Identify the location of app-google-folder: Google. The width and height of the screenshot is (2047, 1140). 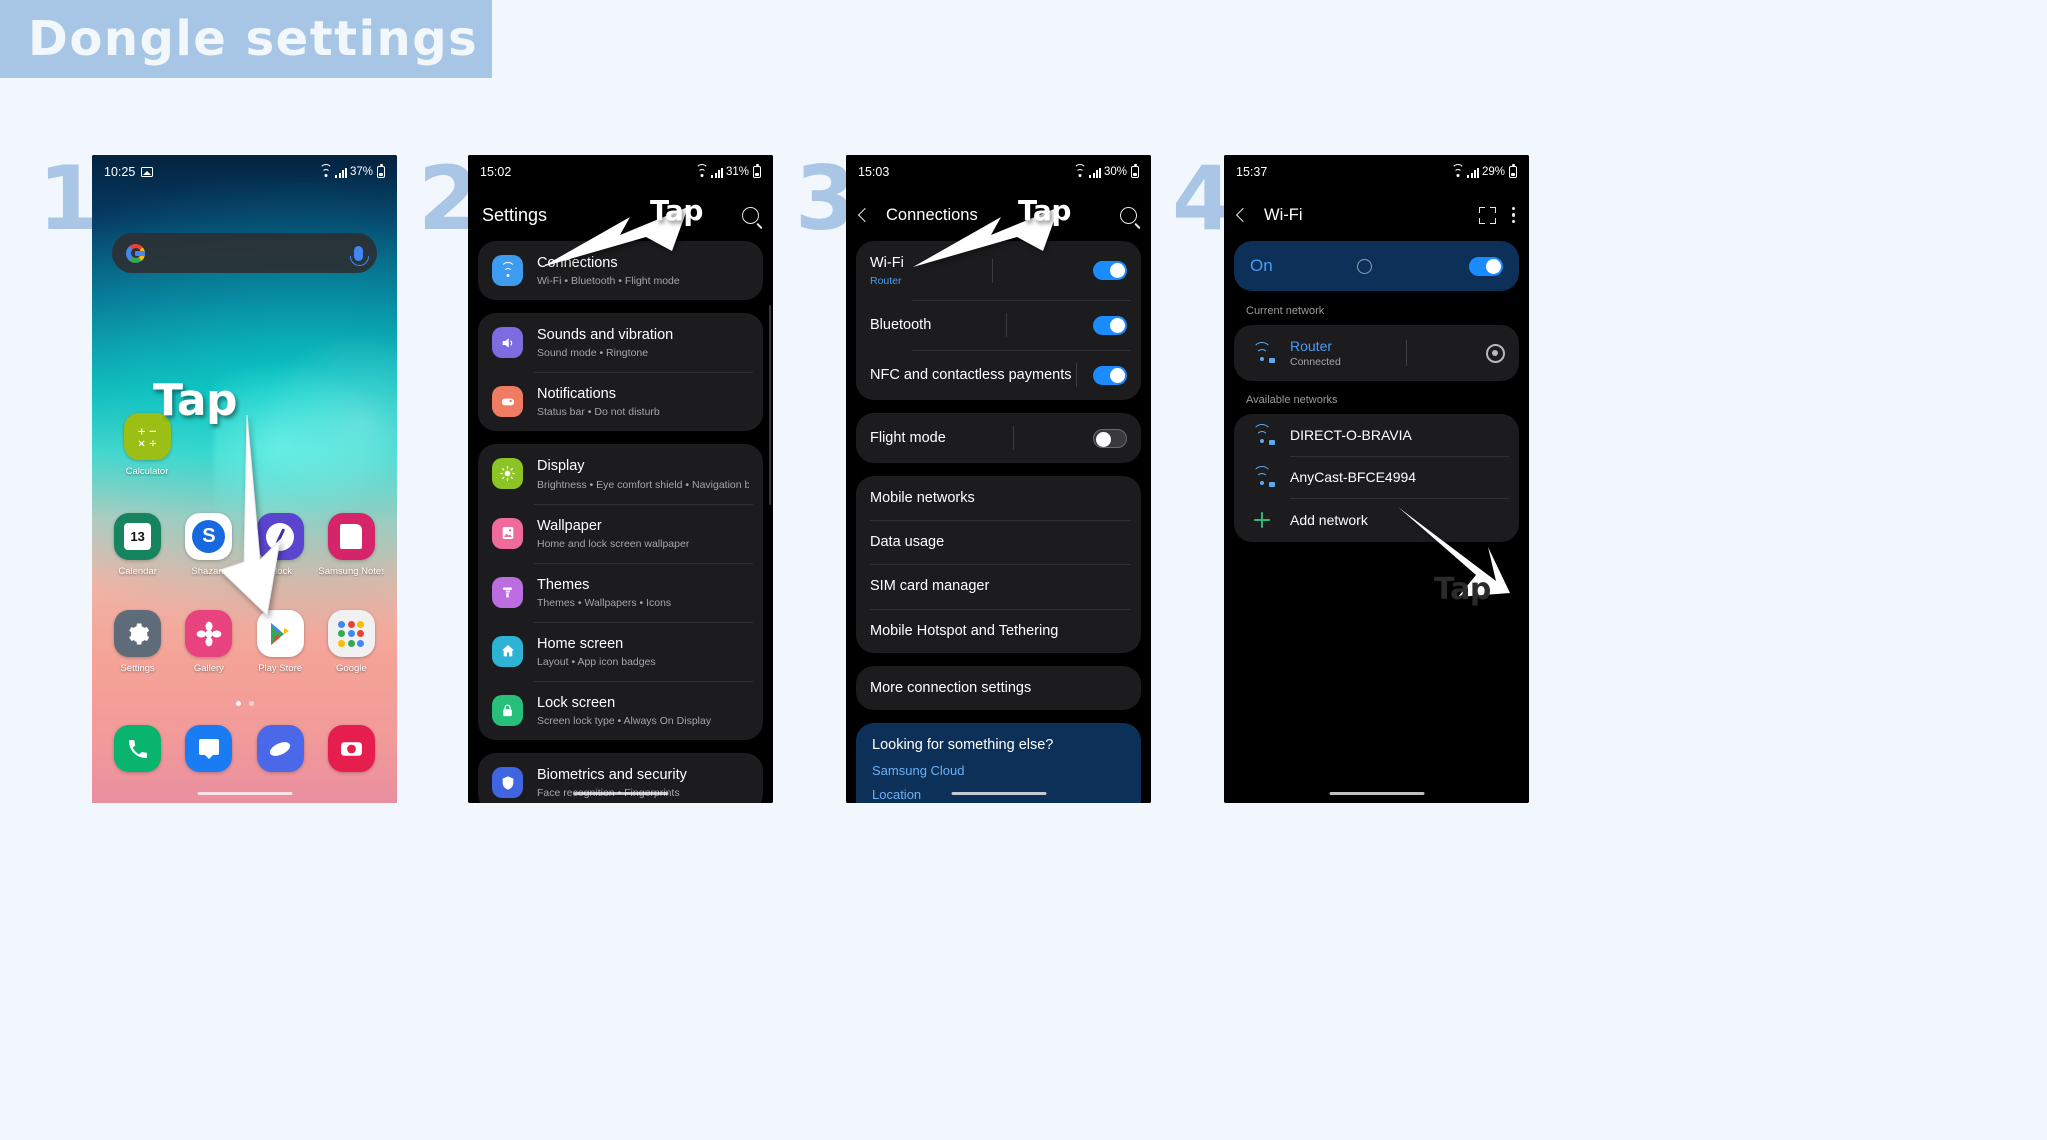
(351, 642).